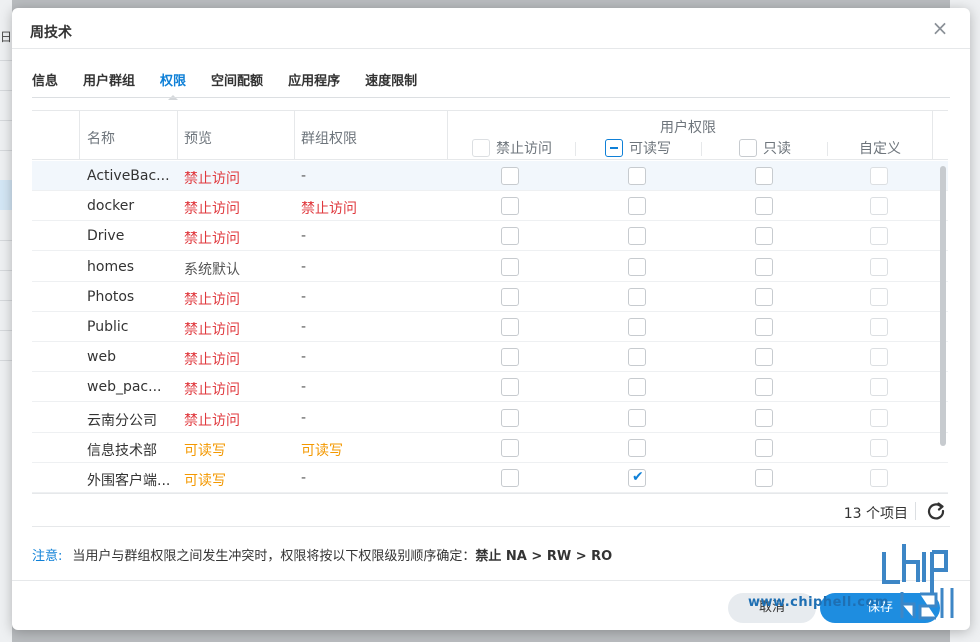 The height and width of the screenshot is (642, 980). I want to click on table-row: 外围客户端... 可读写 - ✔, so click(490, 478).